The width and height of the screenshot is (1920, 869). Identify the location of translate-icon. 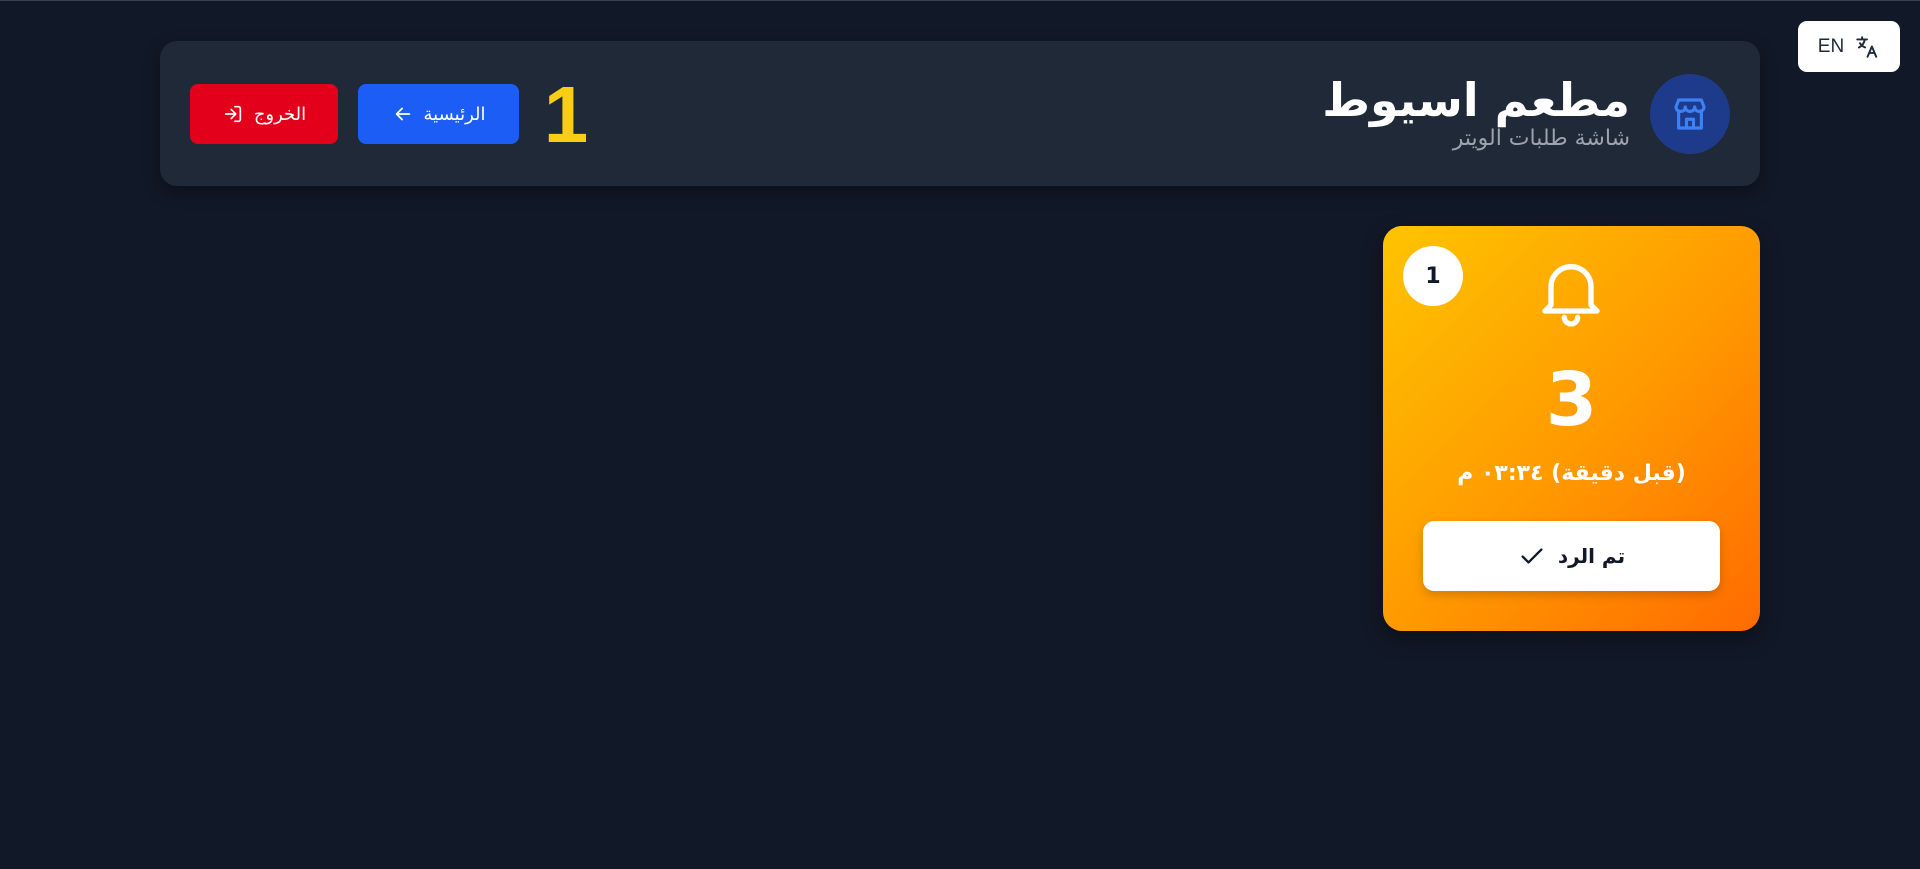
(1867, 46).